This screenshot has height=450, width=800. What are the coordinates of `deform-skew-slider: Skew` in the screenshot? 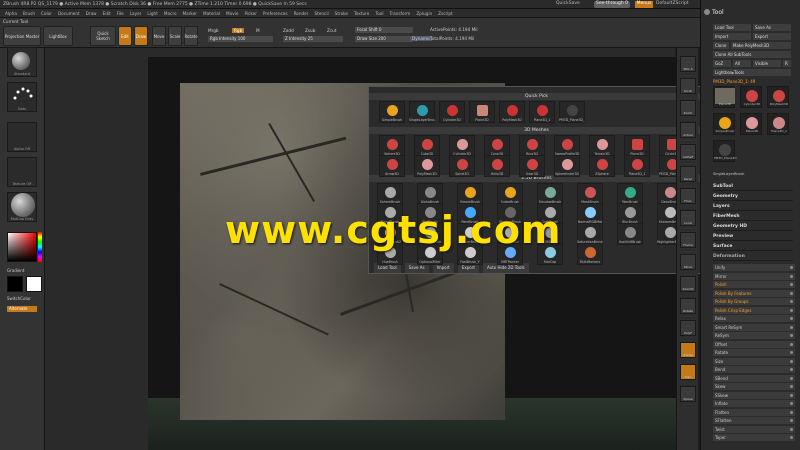 It's located at (754, 386).